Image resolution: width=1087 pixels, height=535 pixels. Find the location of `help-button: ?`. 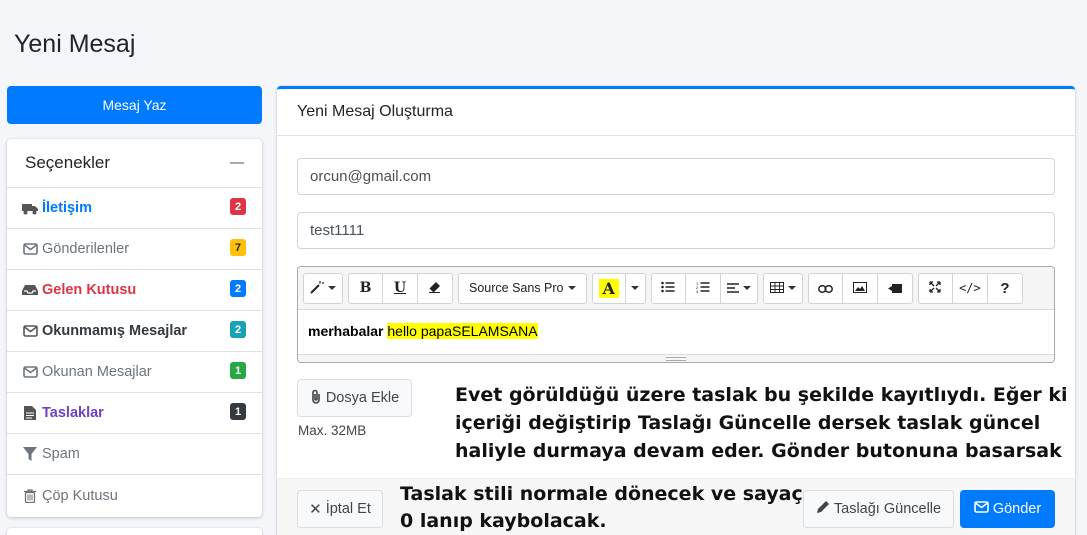

help-button: ? is located at coordinates (1005, 288).